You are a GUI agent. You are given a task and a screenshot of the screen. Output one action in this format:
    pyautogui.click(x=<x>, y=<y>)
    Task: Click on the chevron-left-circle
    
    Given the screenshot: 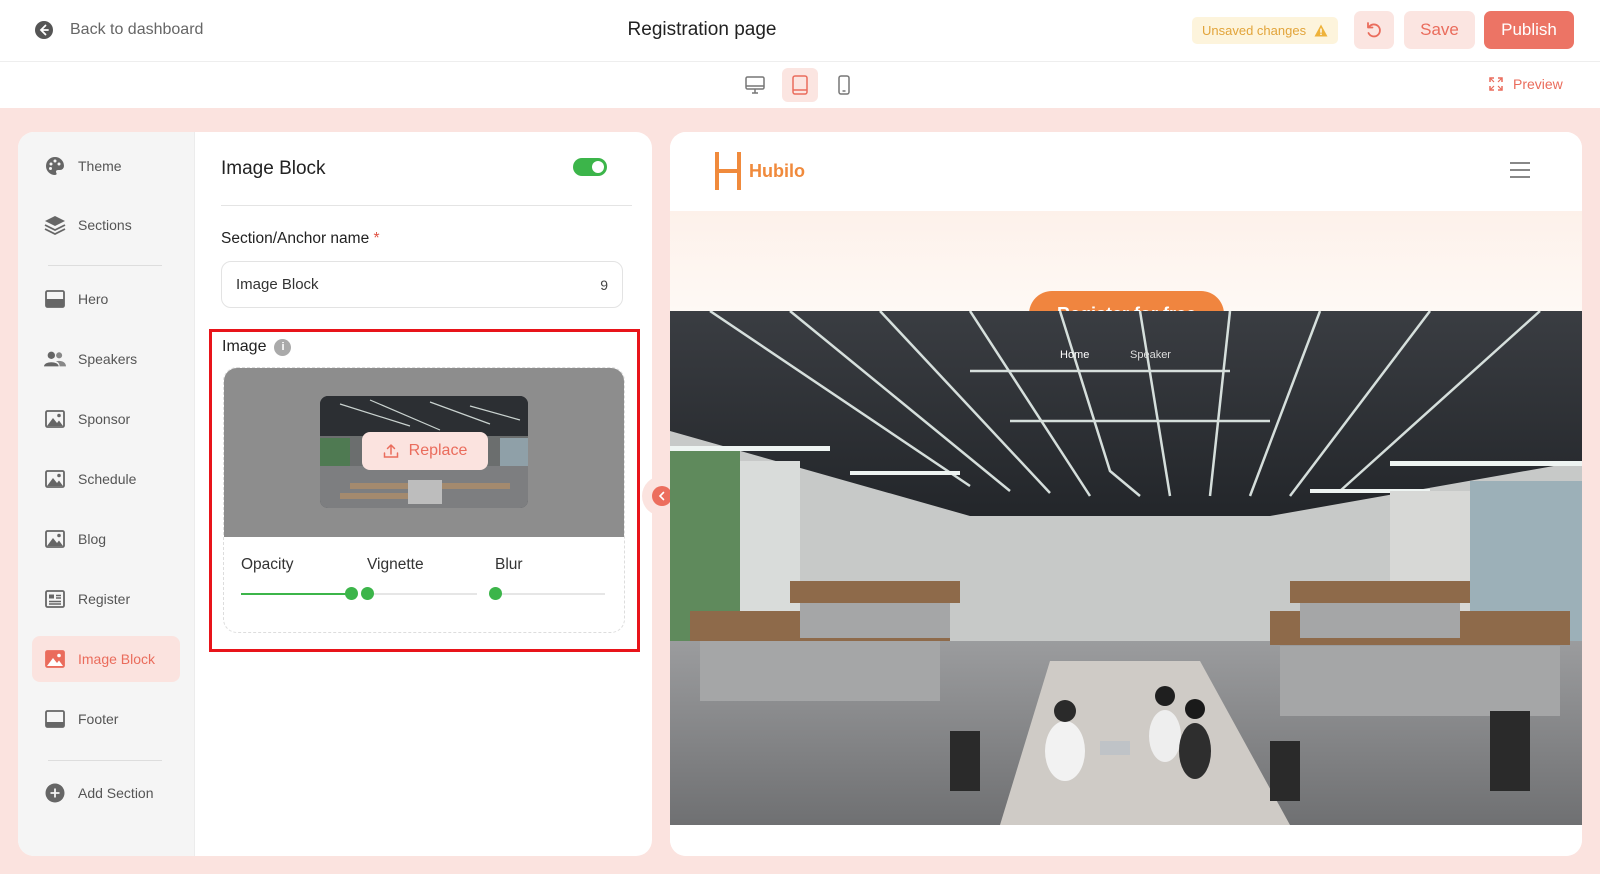 What is the action you would take?
    pyautogui.click(x=662, y=496)
    